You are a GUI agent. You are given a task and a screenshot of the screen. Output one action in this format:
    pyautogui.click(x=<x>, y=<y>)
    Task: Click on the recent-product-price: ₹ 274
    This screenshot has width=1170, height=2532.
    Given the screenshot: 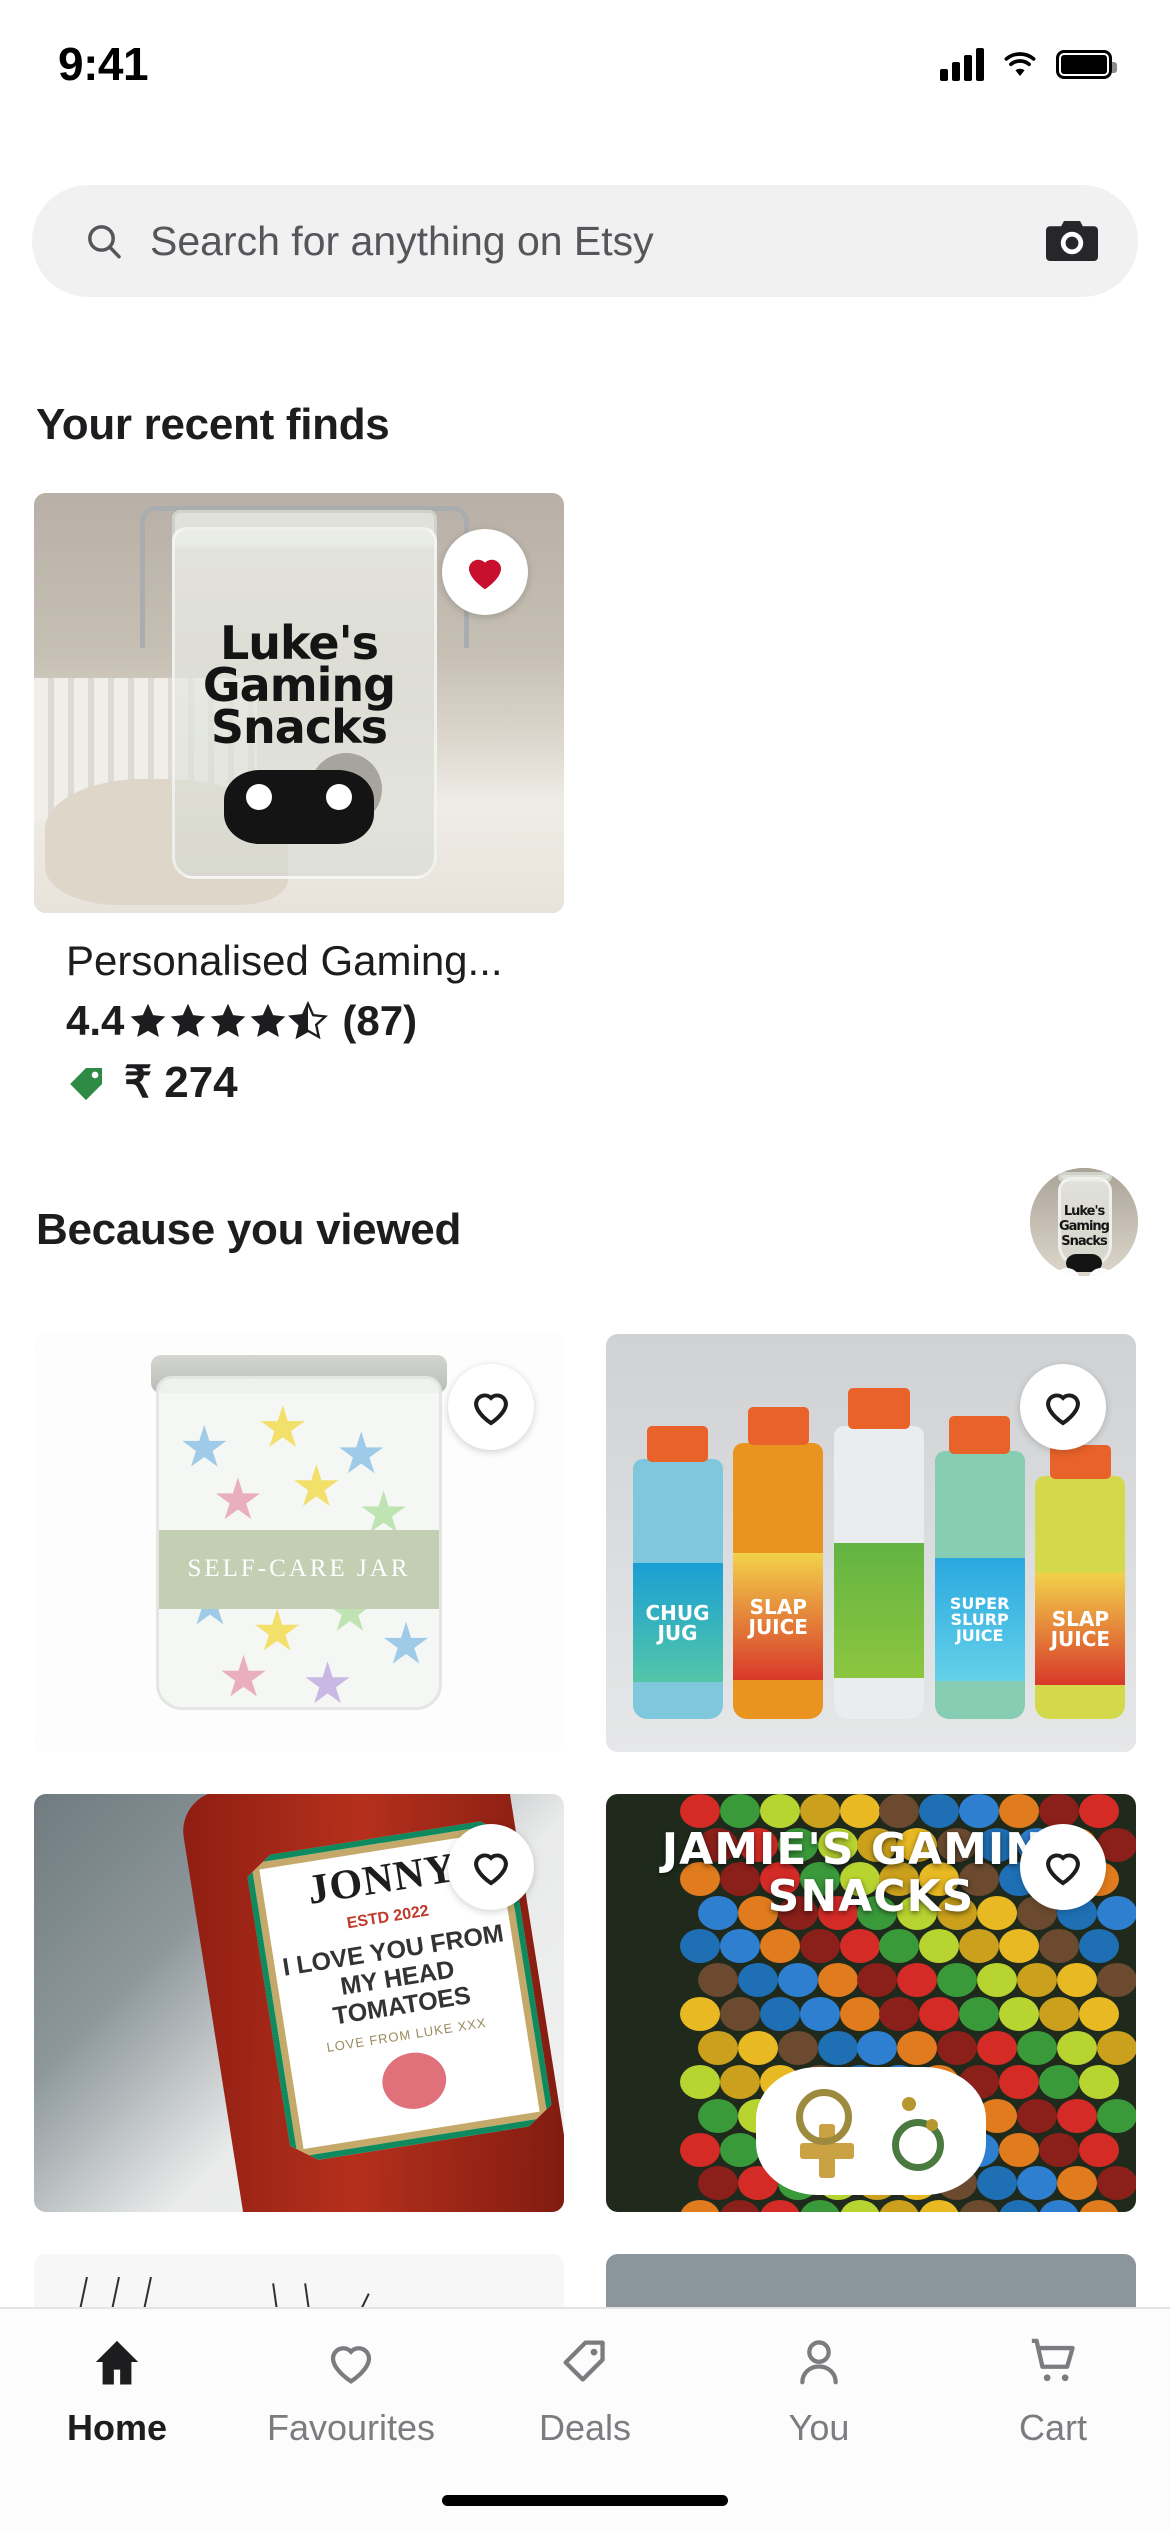 What is the action you would take?
    pyautogui.click(x=299, y=1082)
    